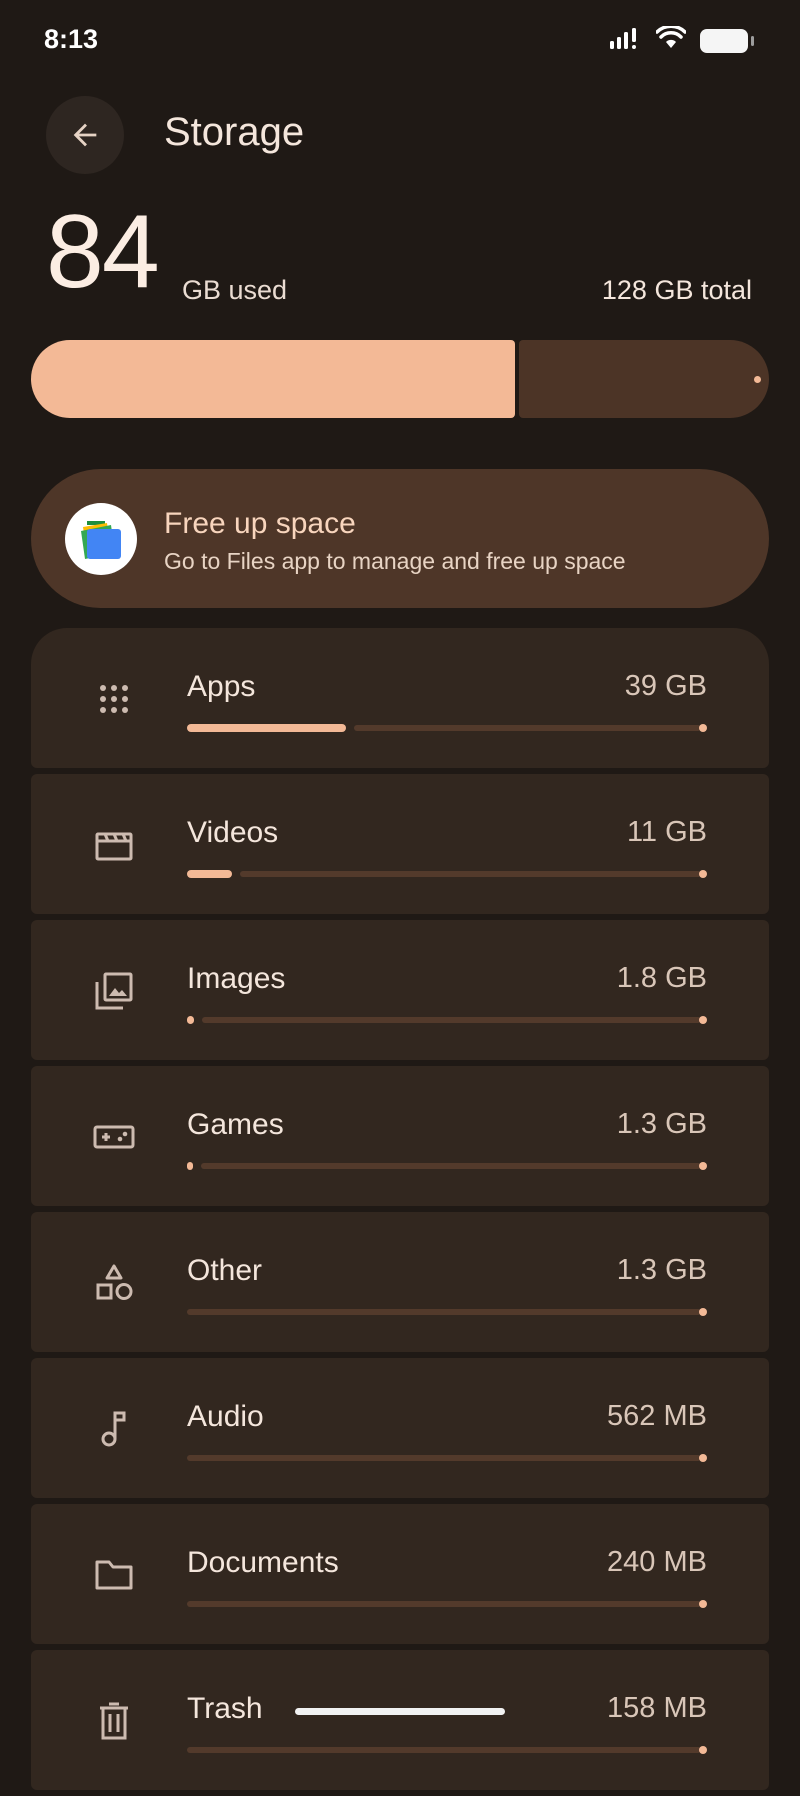 This screenshot has width=800, height=1796. I want to click on page-title: Storage, so click(234, 132).